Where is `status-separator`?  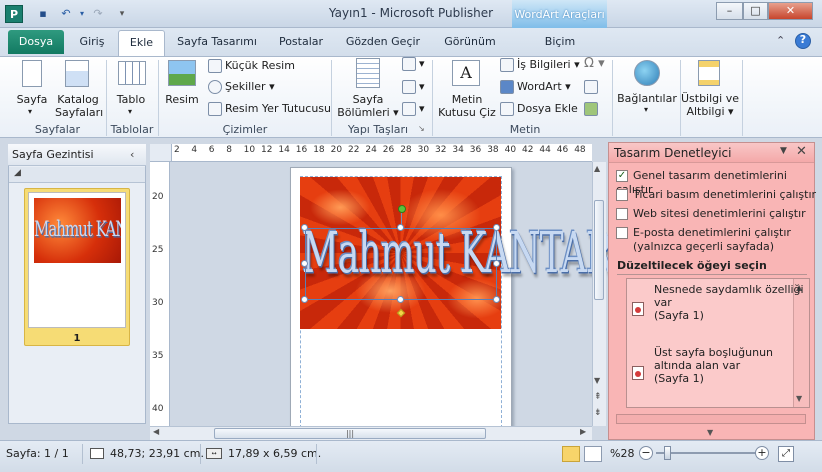
status-separator is located at coordinates (82, 454).